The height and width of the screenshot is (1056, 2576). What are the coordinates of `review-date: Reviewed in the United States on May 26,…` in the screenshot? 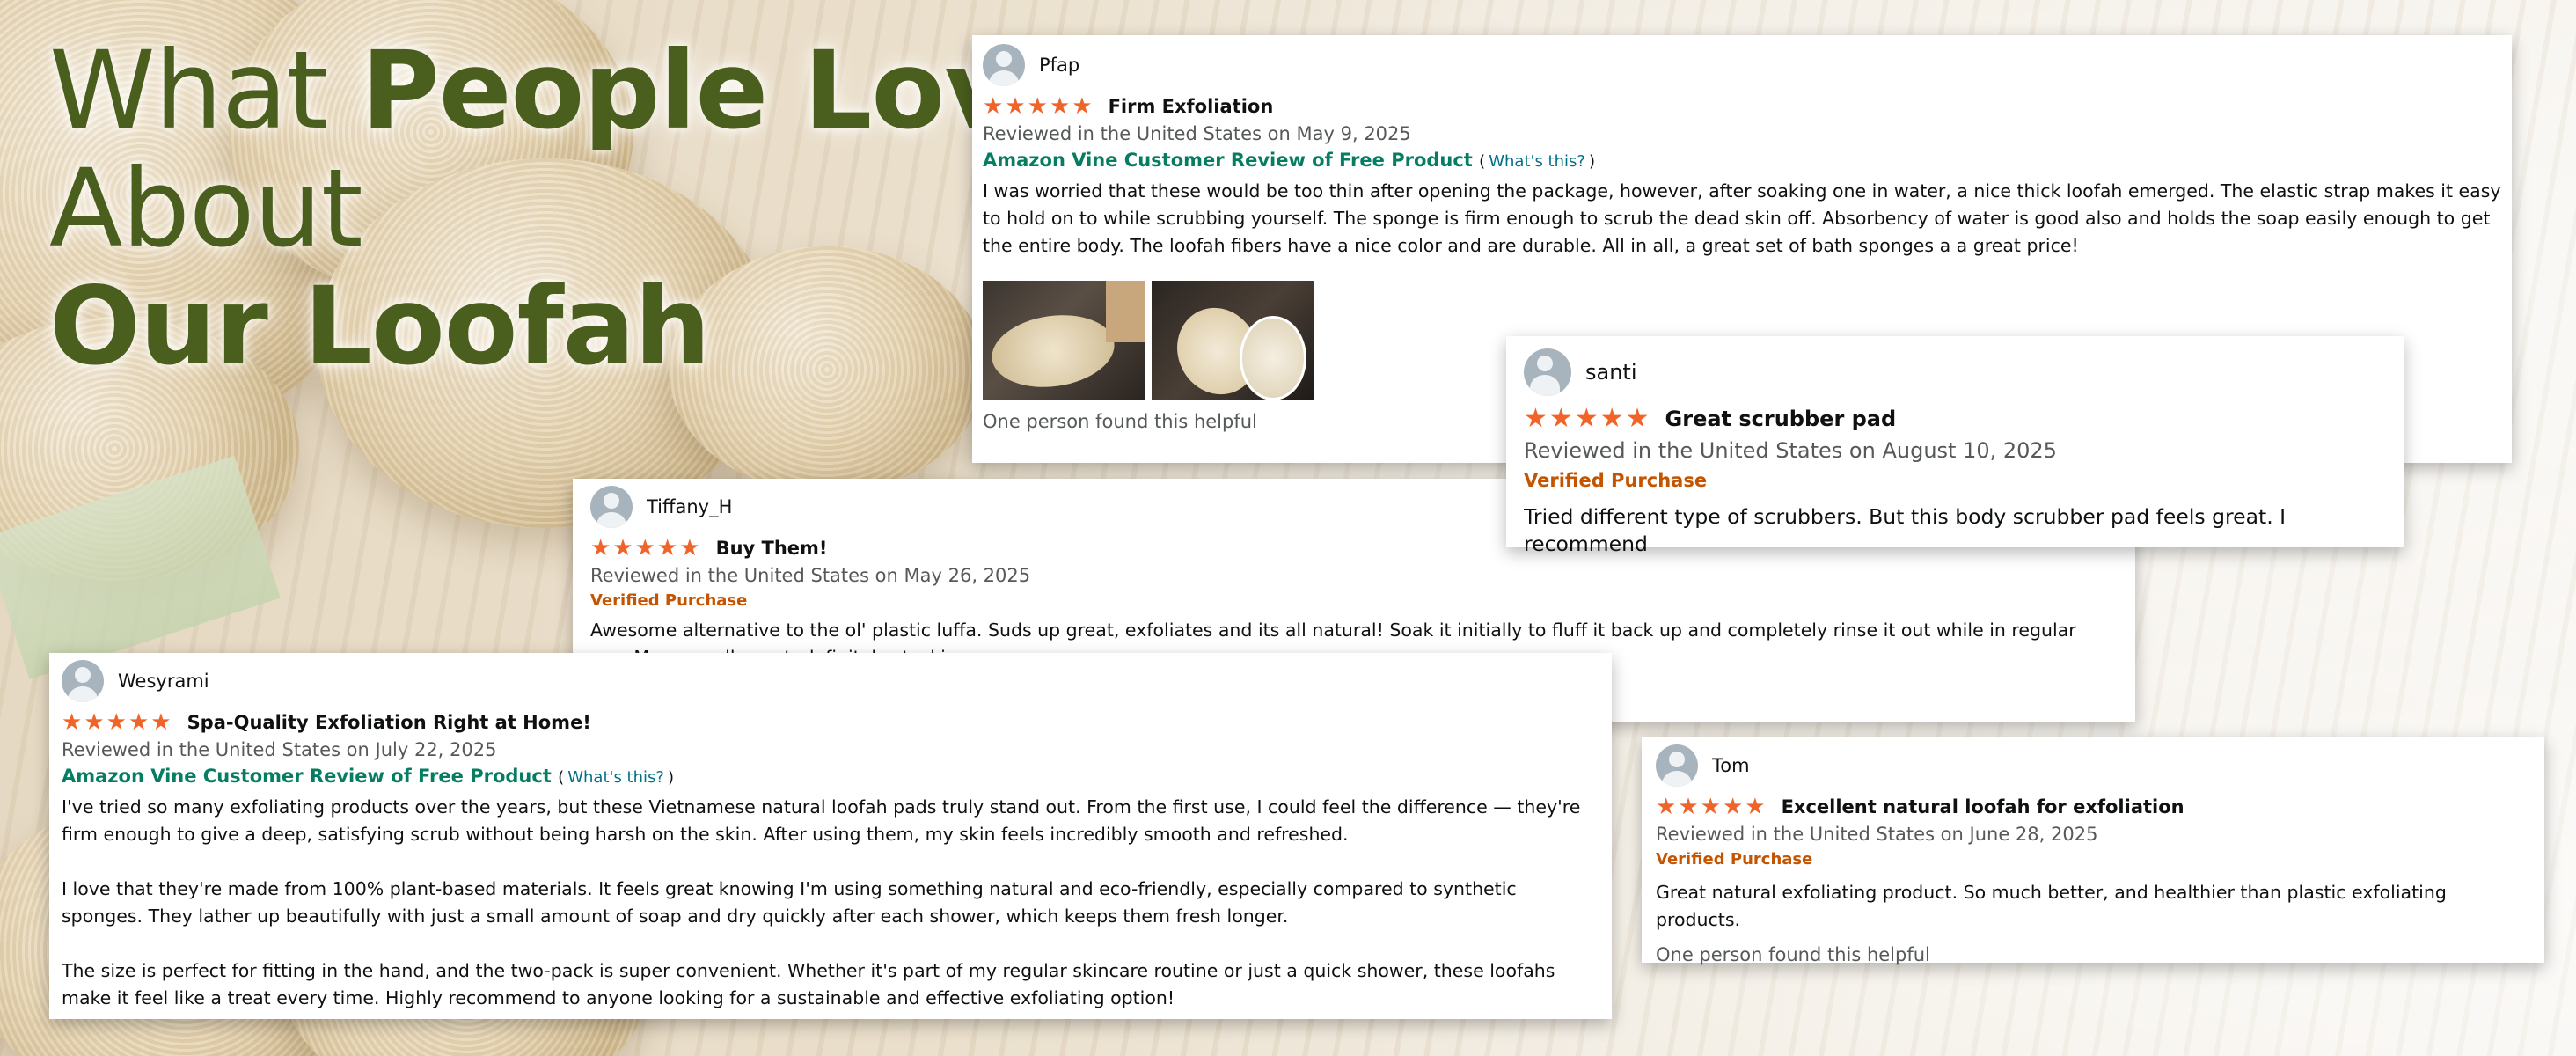 It's located at (810, 575).